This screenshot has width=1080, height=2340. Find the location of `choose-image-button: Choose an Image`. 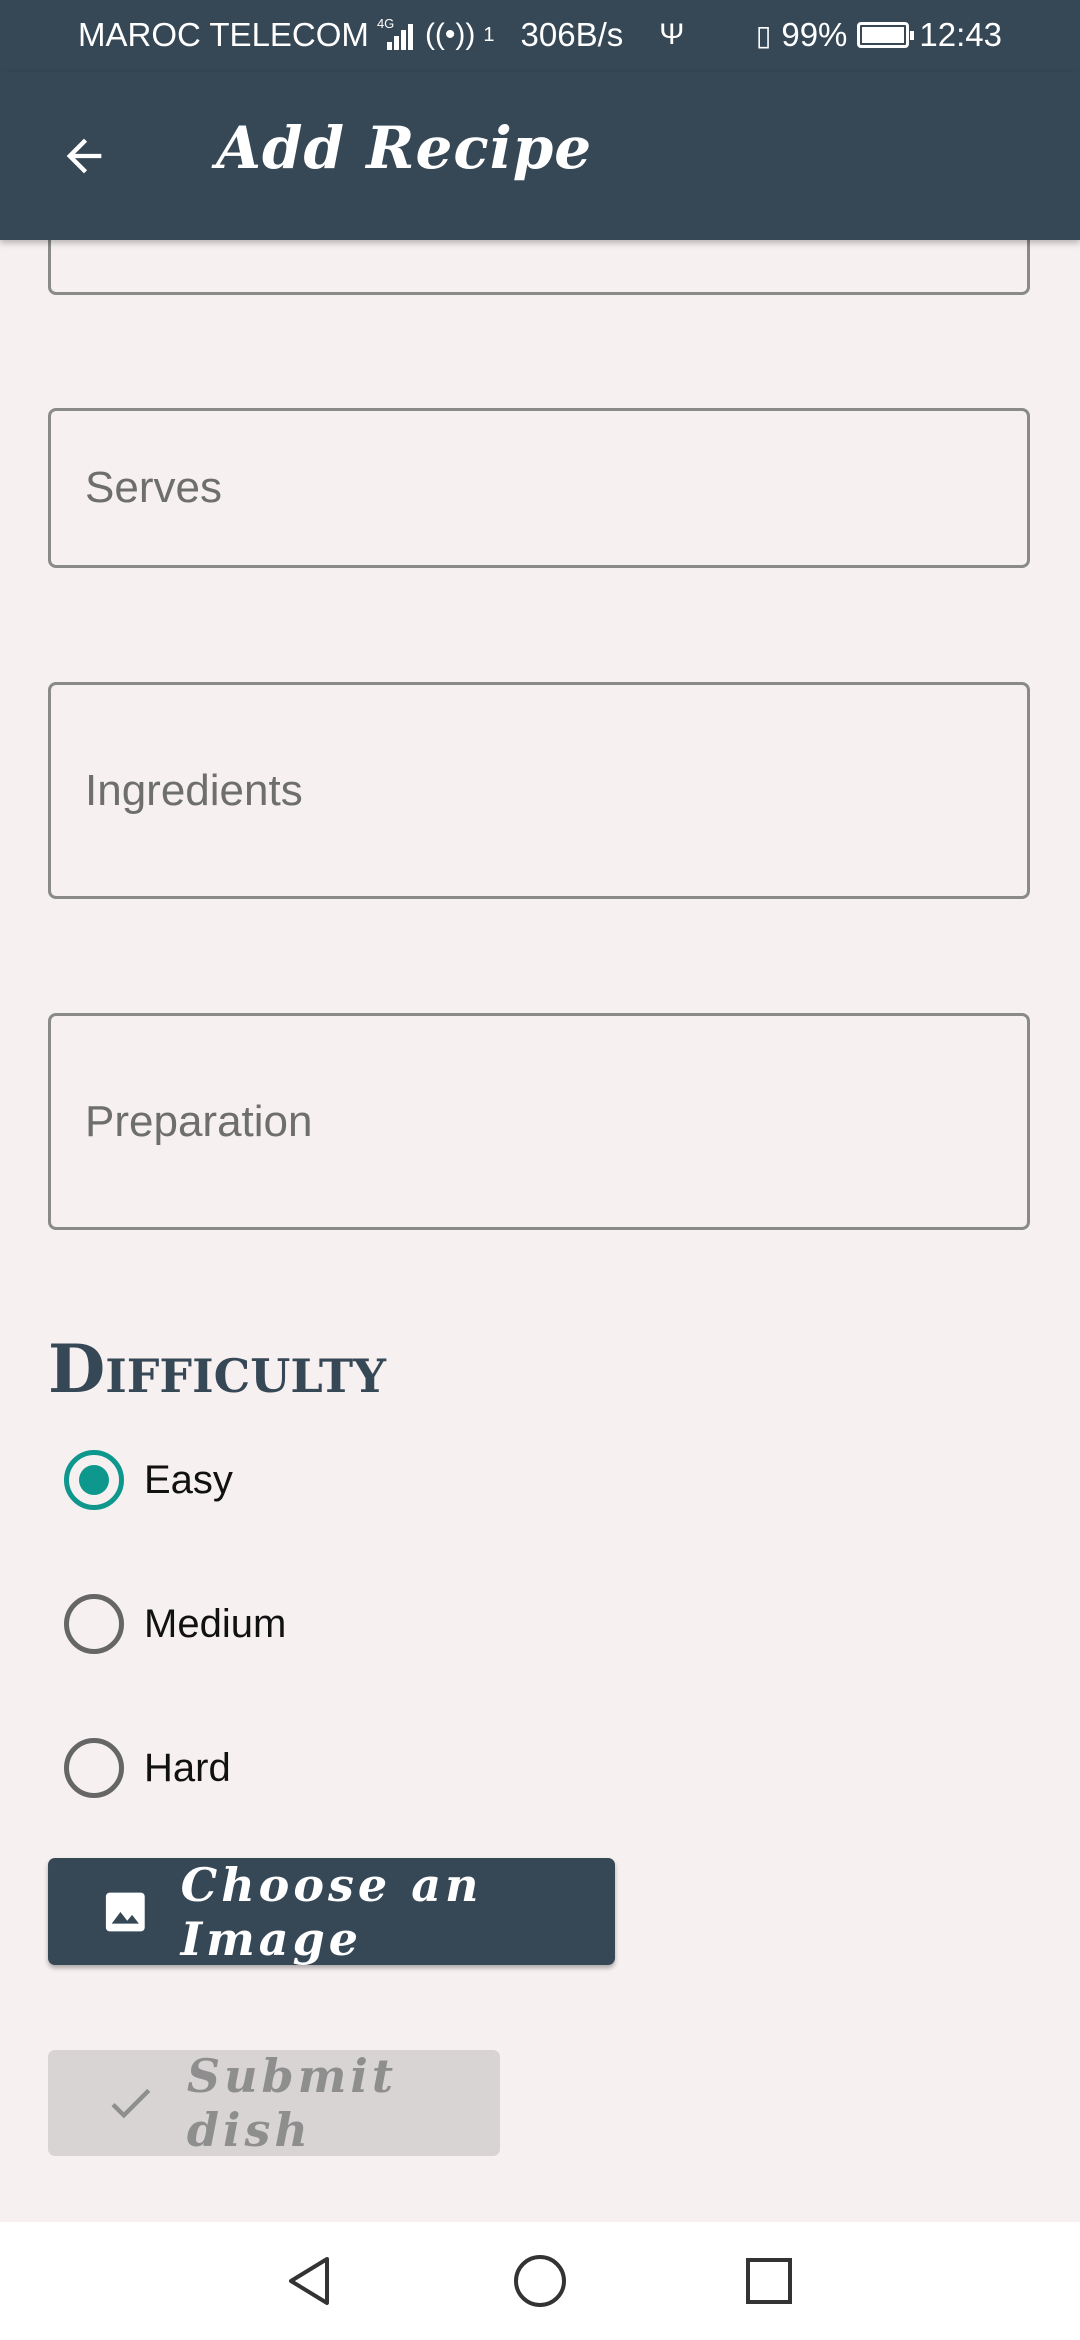

choose-image-button: Choose an Image is located at coordinates (331, 1911).